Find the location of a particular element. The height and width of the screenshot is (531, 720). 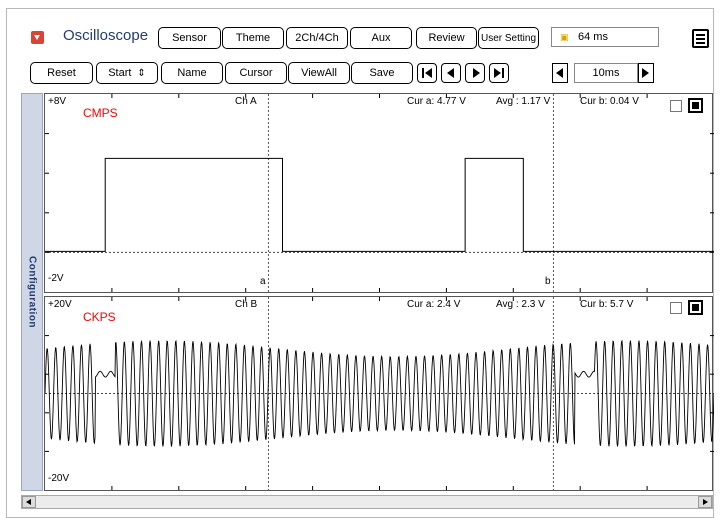

timebase-increase-icon is located at coordinates (646, 73).